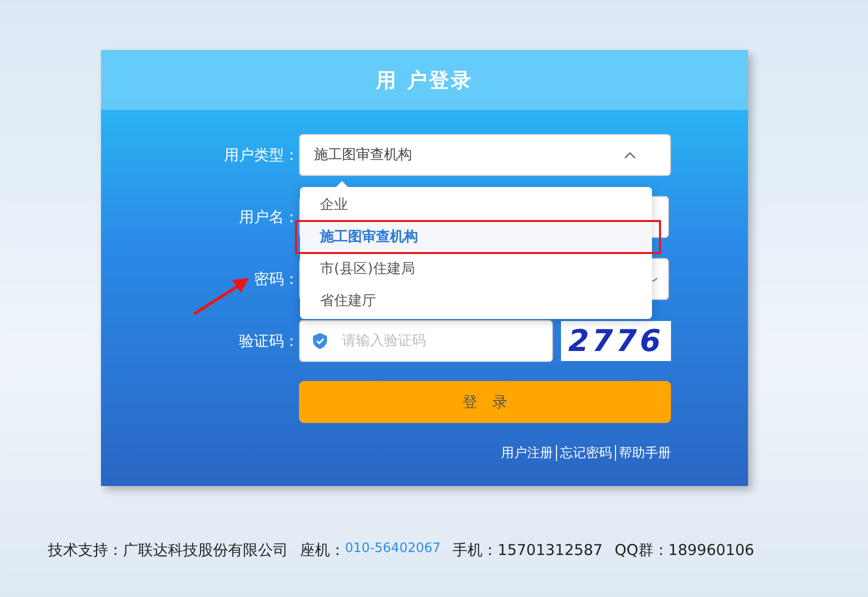  I want to click on field-label: 密码：, so click(276, 279).